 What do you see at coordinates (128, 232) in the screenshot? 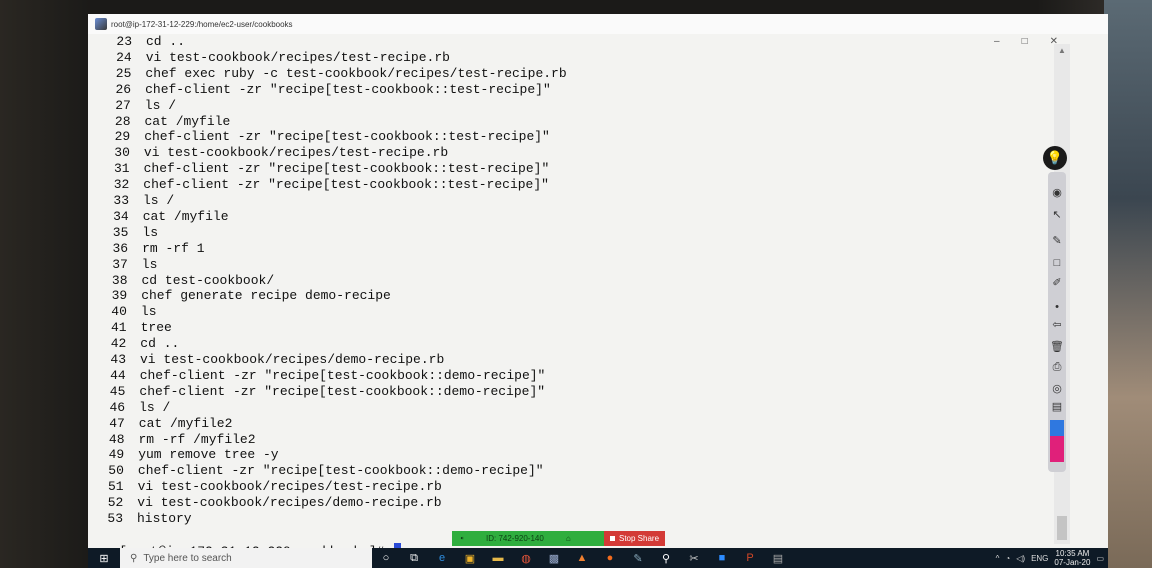
I see `history-line: 35 ls` at bounding box center [128, 232].